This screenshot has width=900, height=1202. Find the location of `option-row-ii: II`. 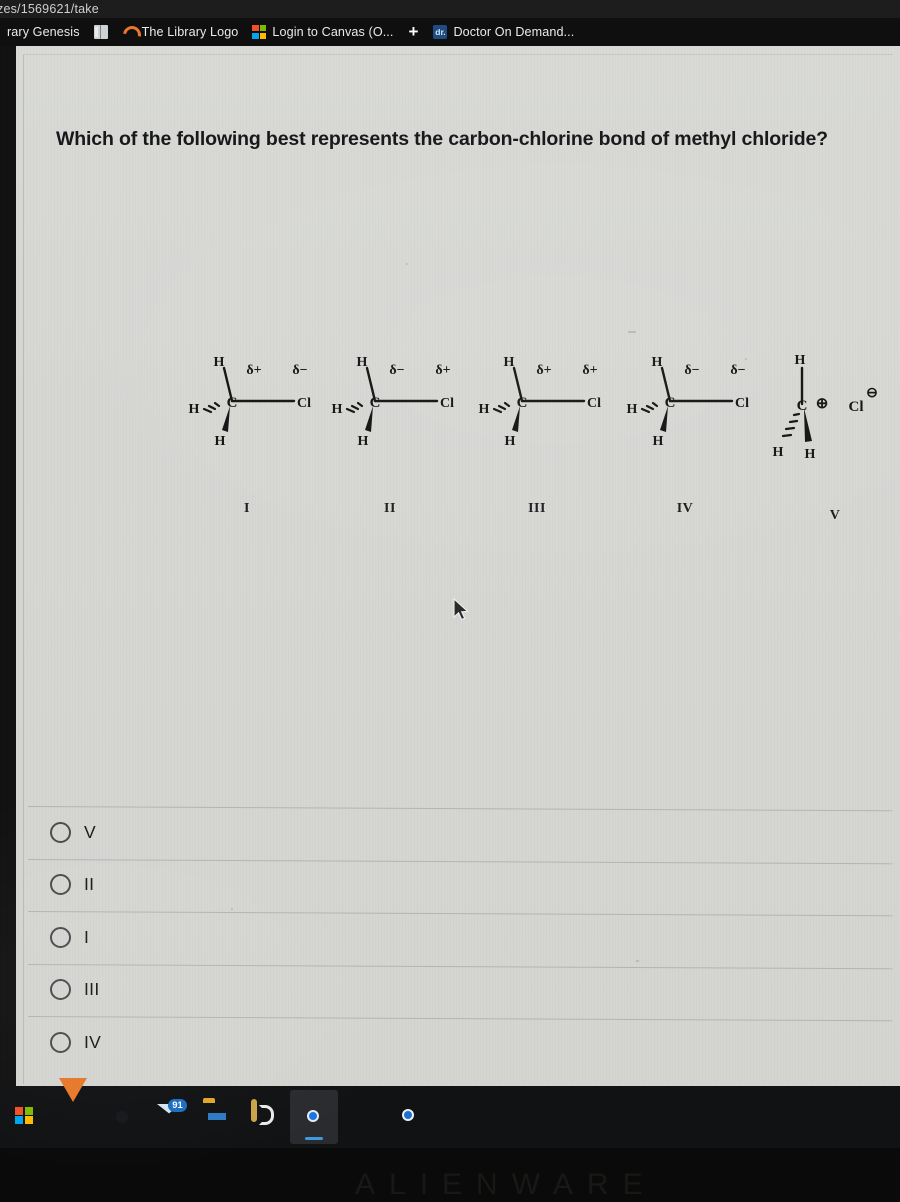

option-row-ii: II is located at coordinates (458, 885).